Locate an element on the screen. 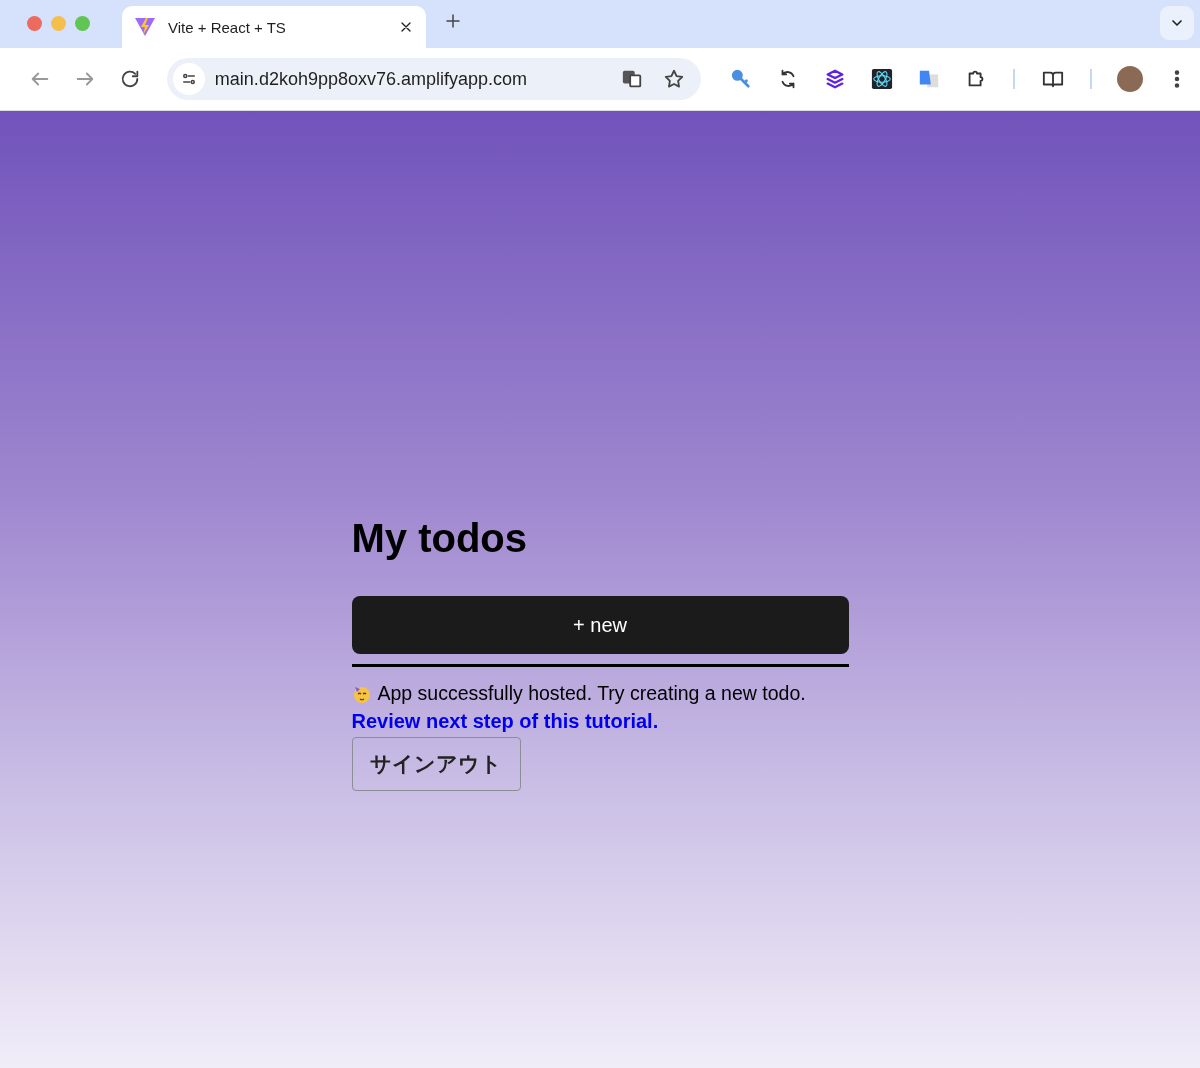 This screenshot has height=1068, width=1200. browser-tab: Vite + React + TS is located at coordinates (274, 27).